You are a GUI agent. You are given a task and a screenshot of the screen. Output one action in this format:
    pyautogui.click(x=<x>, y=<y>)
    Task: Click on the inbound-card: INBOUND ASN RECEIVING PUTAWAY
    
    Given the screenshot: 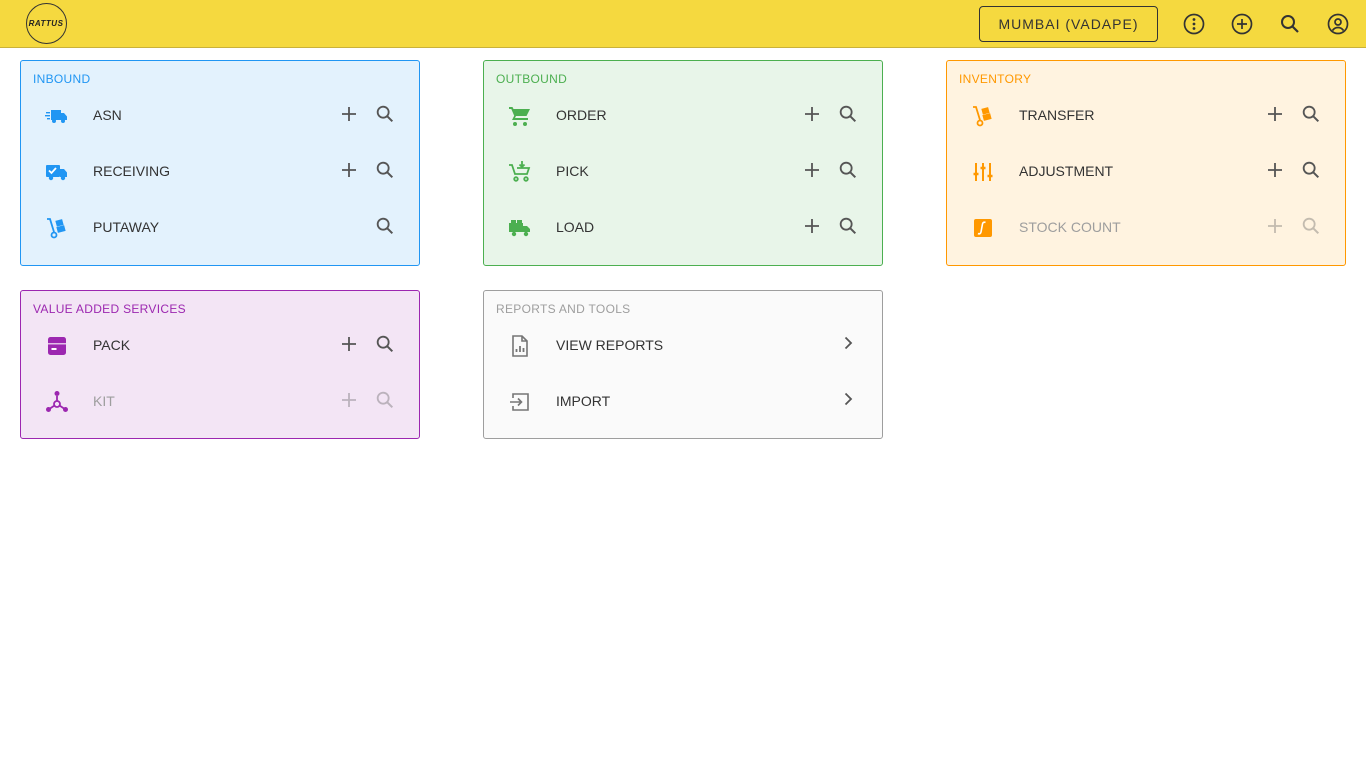 What is the action you would take?
    pyautogui.click(x=220, y=163)
    